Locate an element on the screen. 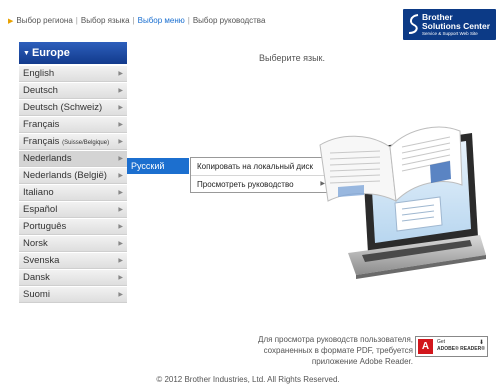  laptop-book-illustration is located at coordinates (402, 202).